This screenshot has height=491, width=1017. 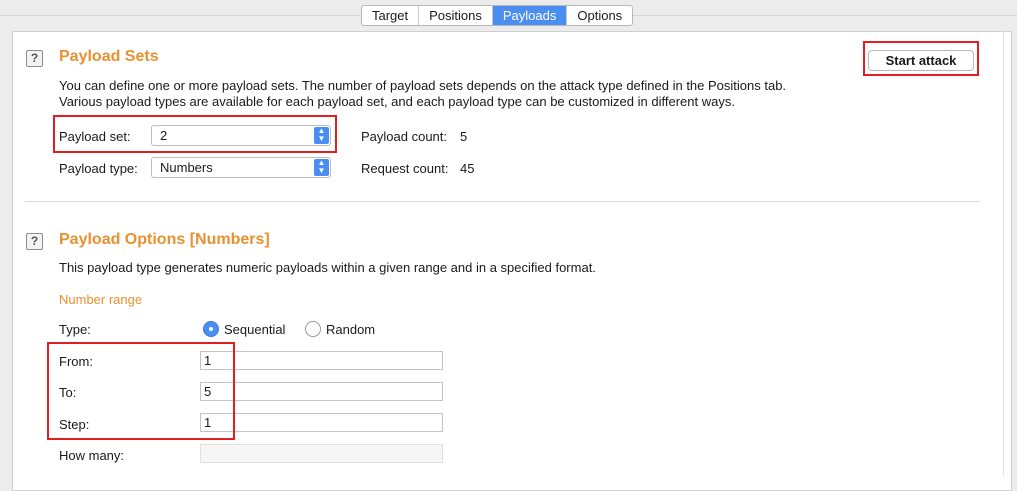 What do you see at coordinates (241, 167) in the screenshot?
I see `payload-type-select: Numbers ▲ ▼` at bounding box center [241, 167].